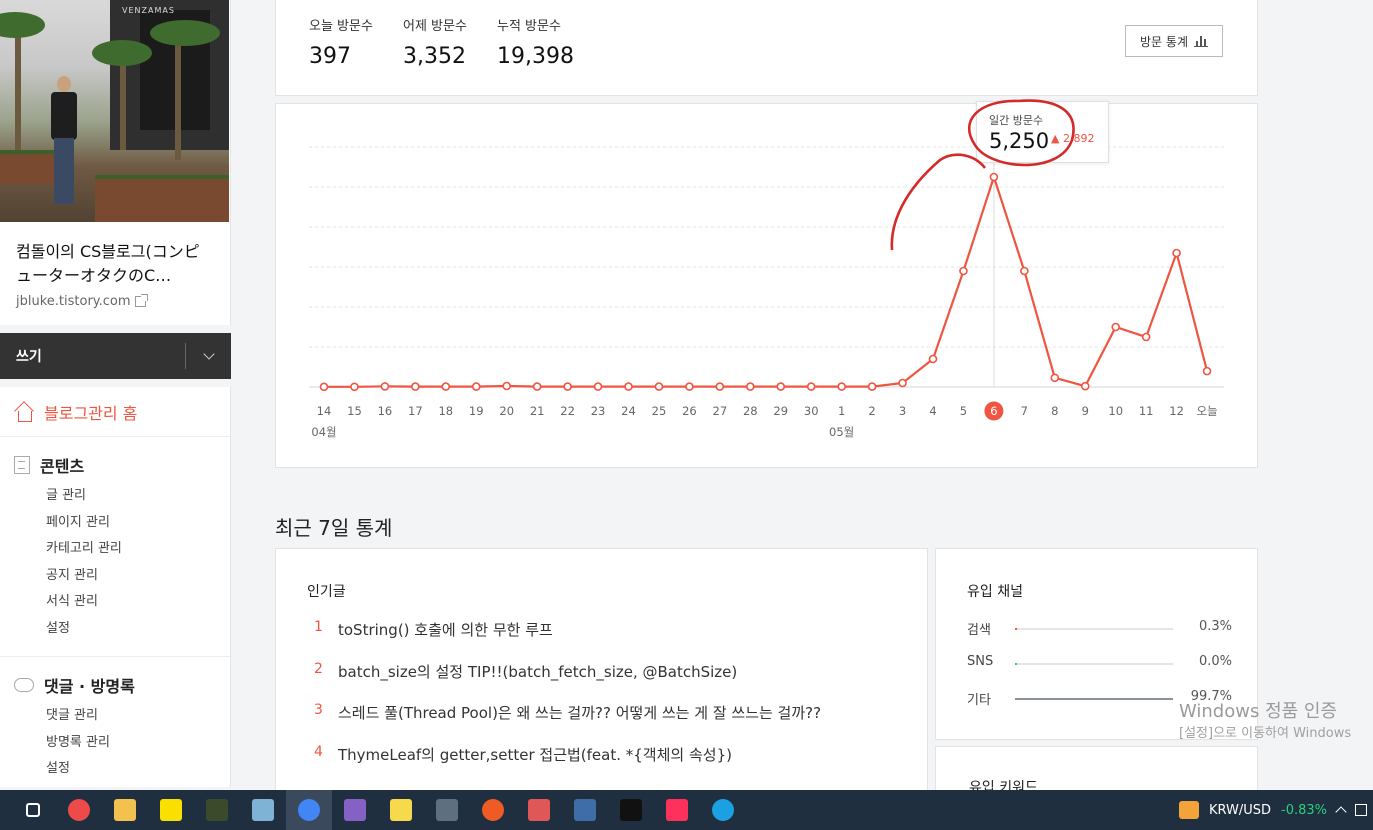 Image resolution: width=1373 pixels, height=830 pixels. I want to click on x-tick-label: 14, so click(324, 411).